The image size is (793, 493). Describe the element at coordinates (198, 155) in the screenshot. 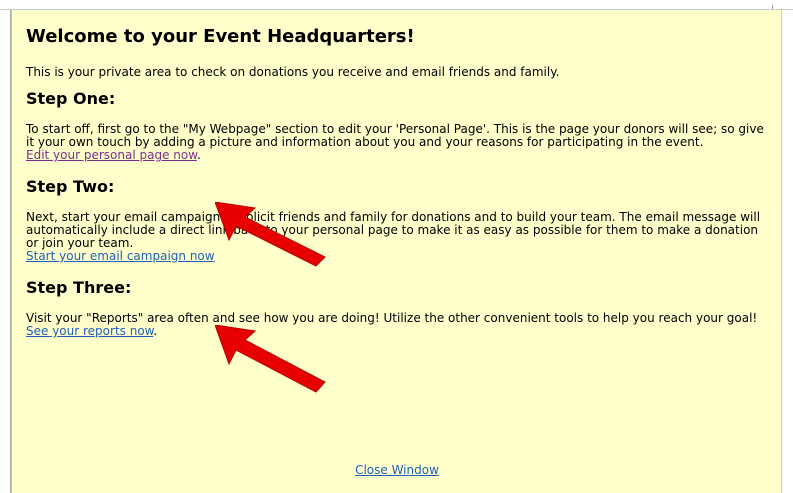

I see `step-one-link-suffix: .` at that location.